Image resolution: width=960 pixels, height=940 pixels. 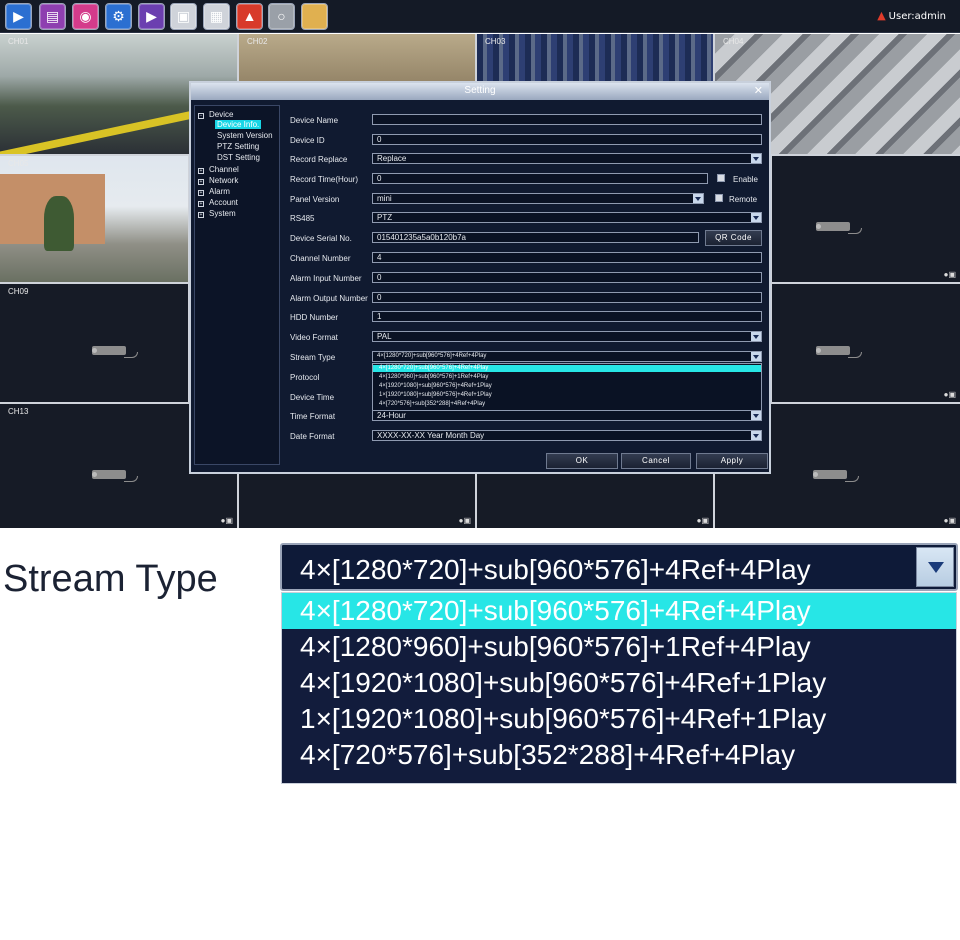 What do you see at coordinates (719, 198) in the screenshot?
I see `remote-checkbox` at bounding box center [719, 198].